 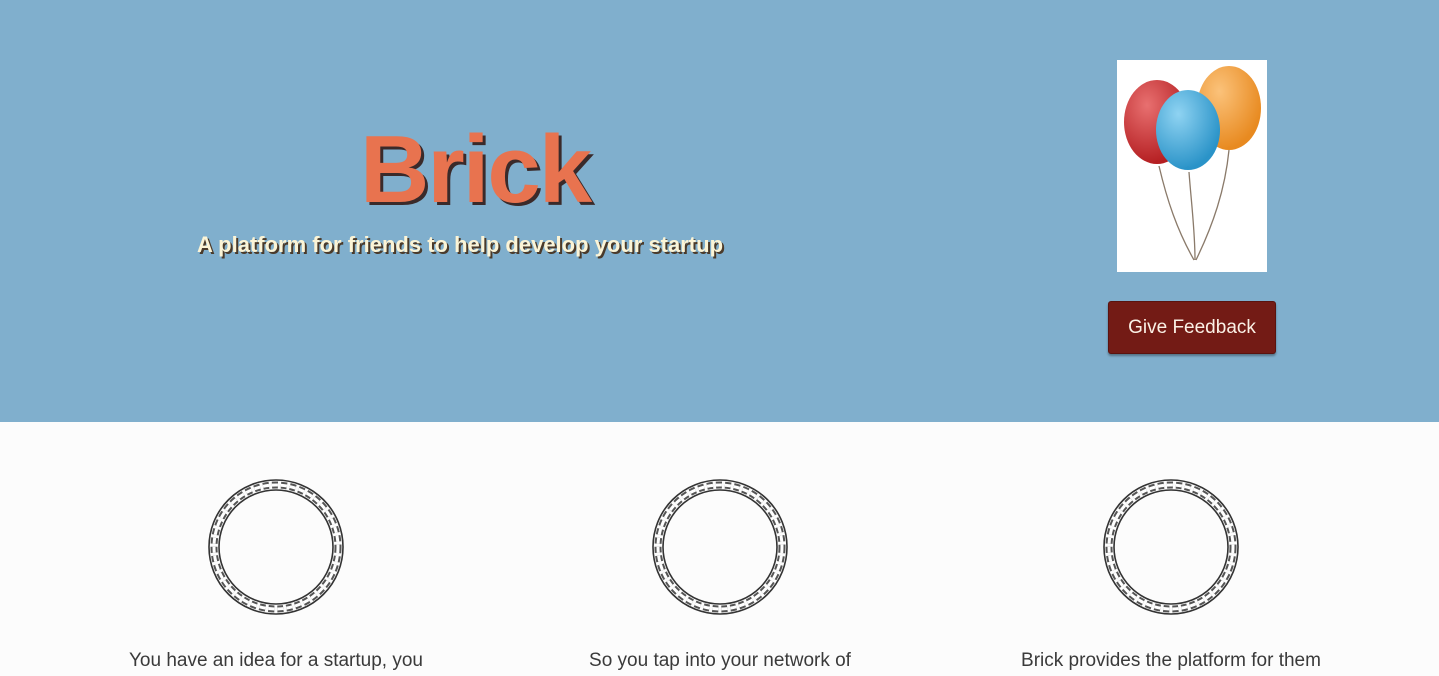 I want to click on feature-card-3: Brick provides the platform for them, so click(x=1171, y=572).